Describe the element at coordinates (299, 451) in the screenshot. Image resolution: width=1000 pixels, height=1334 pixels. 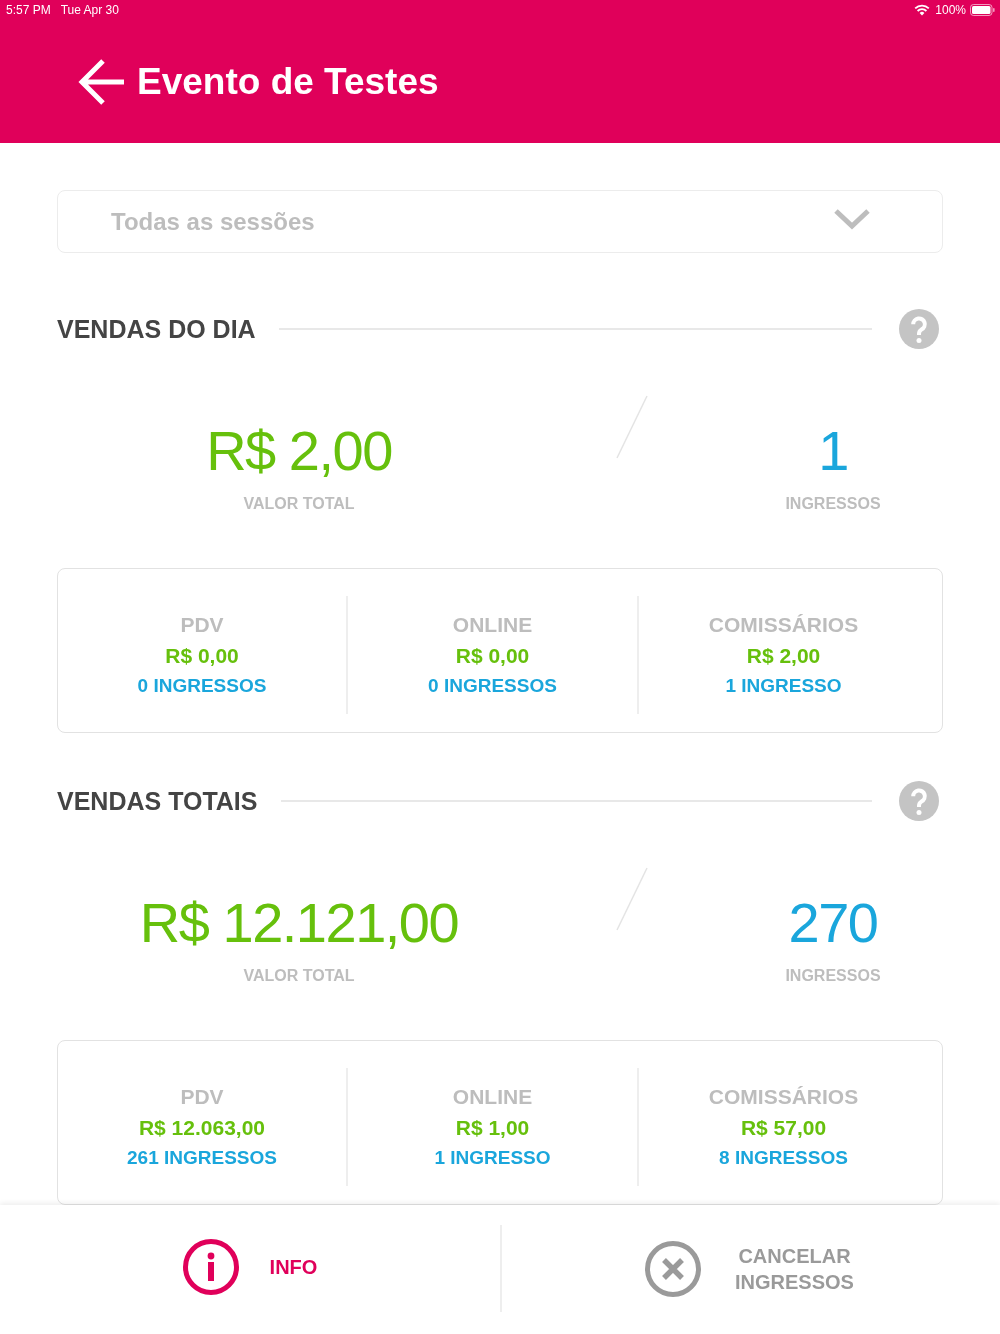
I see `total-value: R$ 2,00` at that location.